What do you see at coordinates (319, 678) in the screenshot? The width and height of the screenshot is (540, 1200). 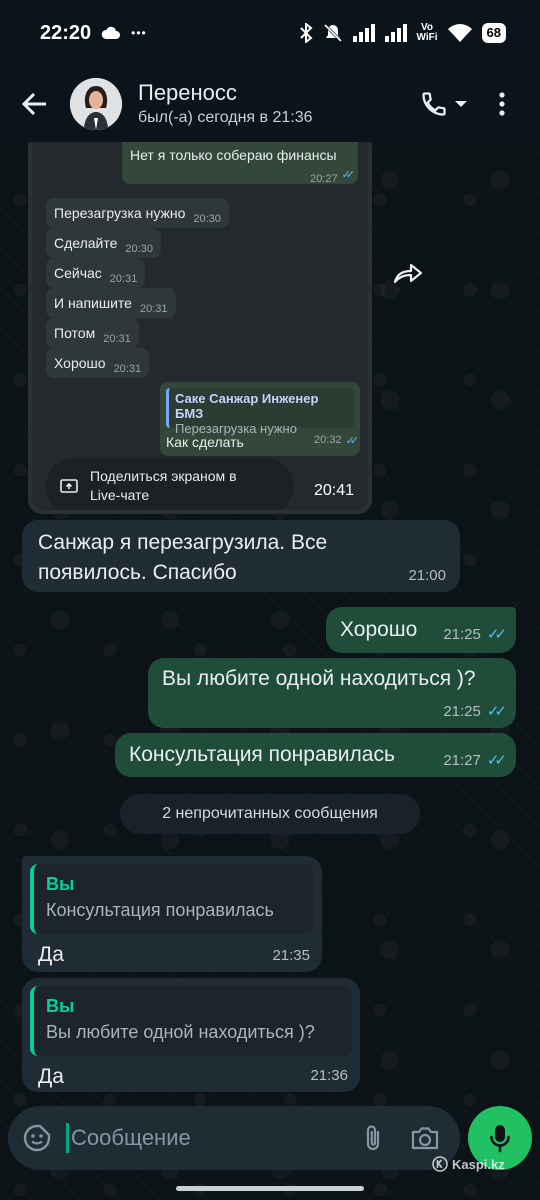 I see `message-text: Вы любите одной находиться )?` at bounding box center [319, 678].